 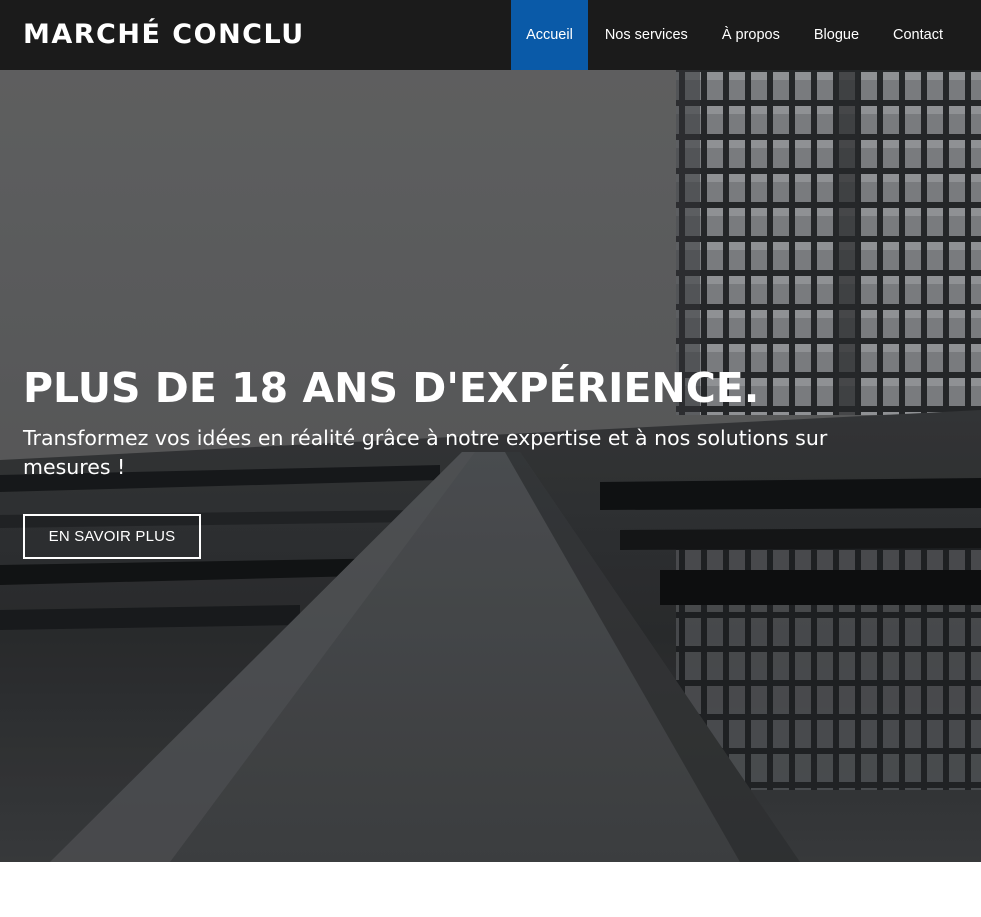 What do you see at coordinates (836, 35) in the screenshot?
I see `nav-item-blogue: Blogue` at bounding box center [836, 35].